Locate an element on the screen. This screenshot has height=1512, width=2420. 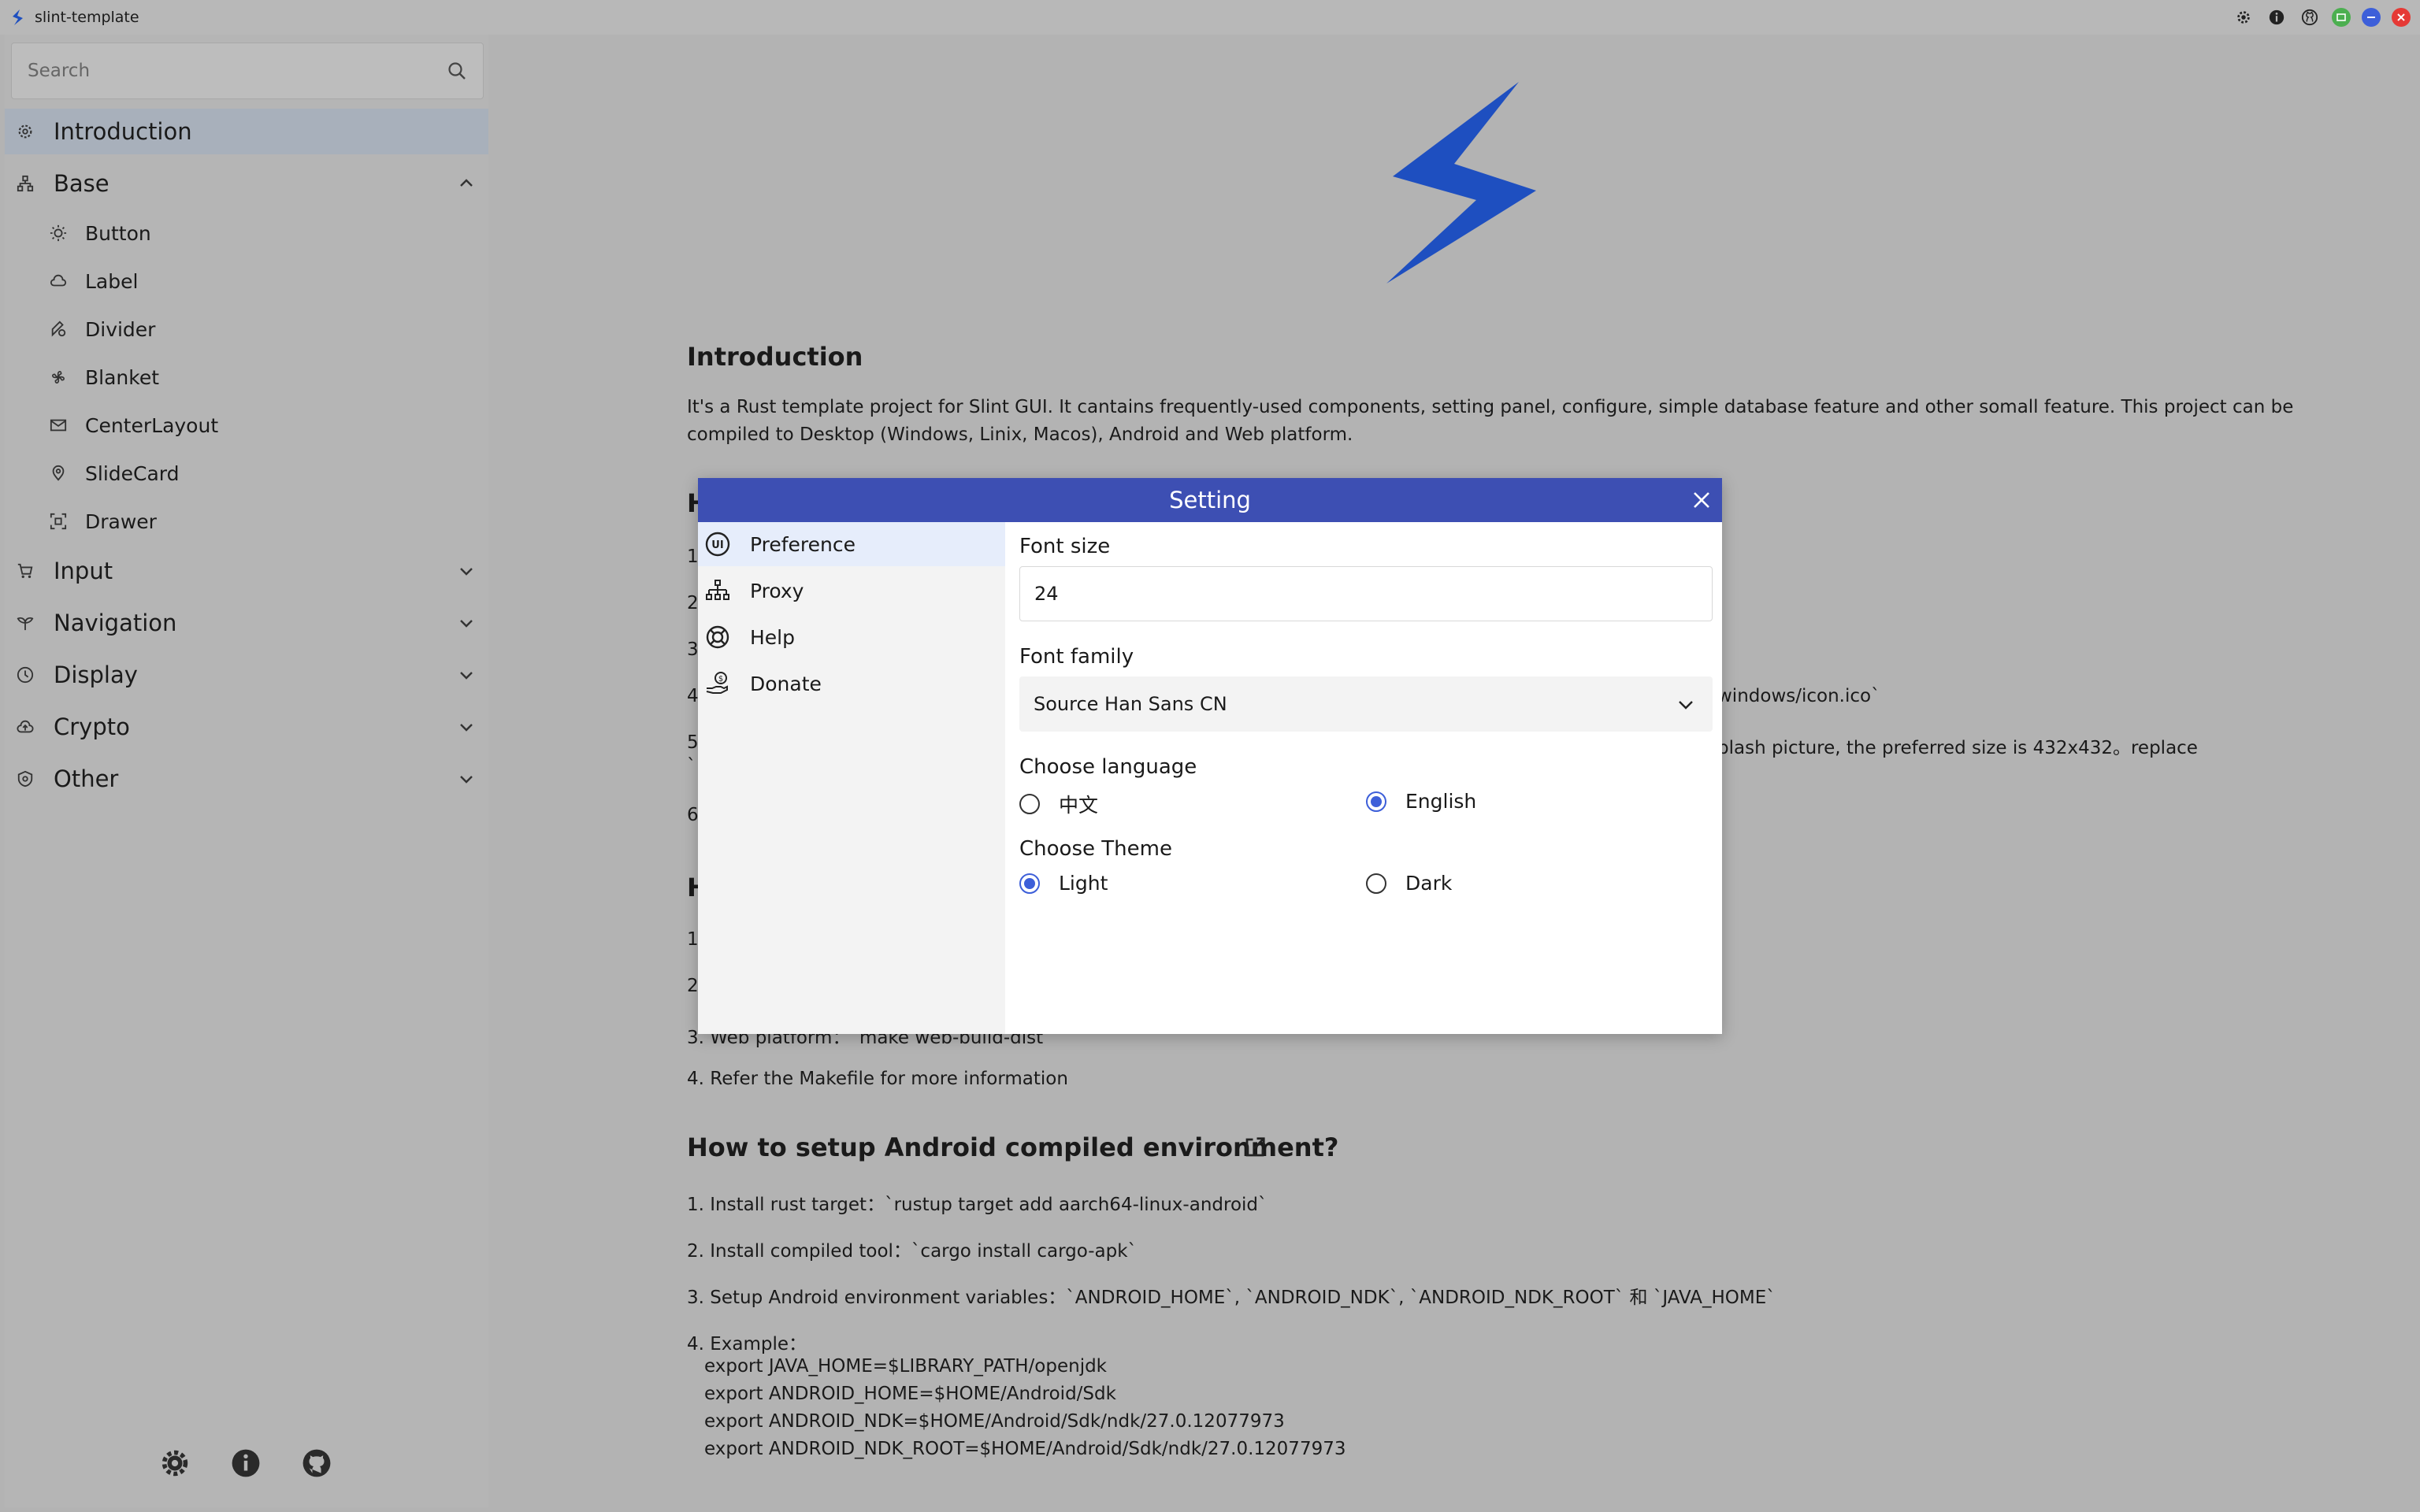
font-size-label: Font size is located at coordinates (1065, 546).